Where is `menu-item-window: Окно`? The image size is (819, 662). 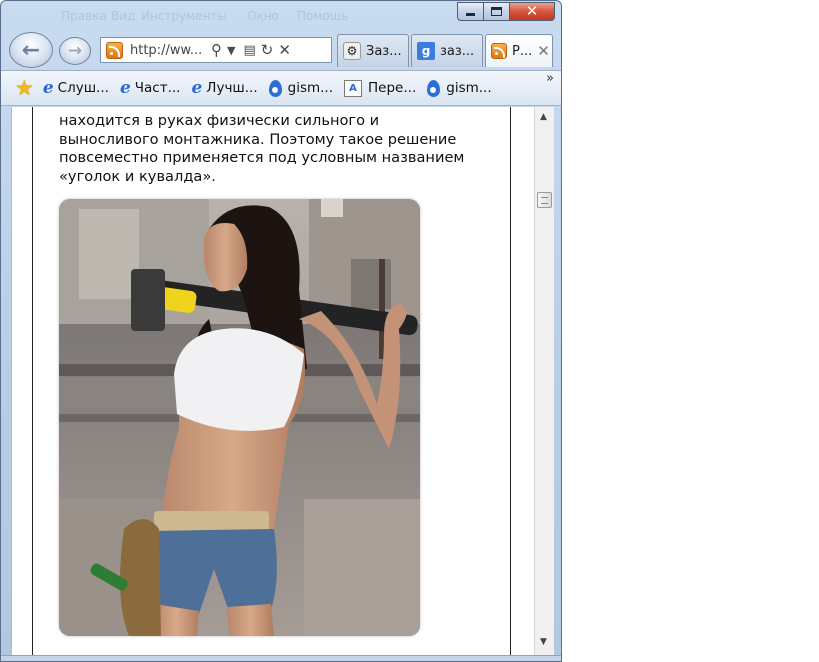 menu-item-window: Окно is located at coordinates (263, 16).